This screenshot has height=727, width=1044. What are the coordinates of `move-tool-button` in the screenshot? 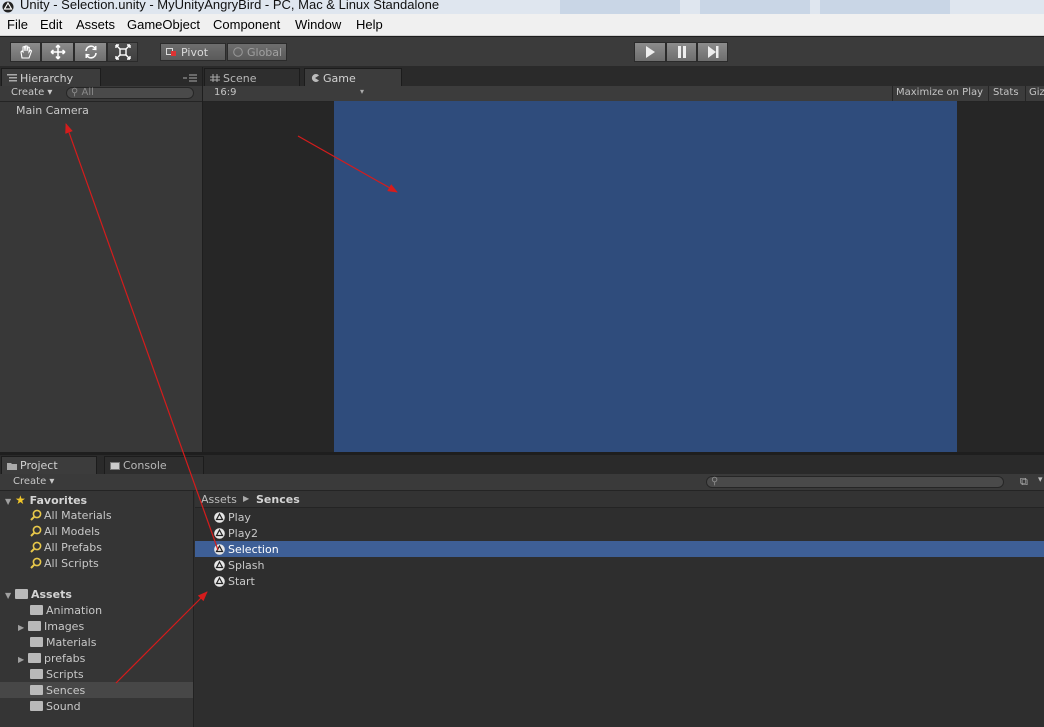 It's located at (57, 52).